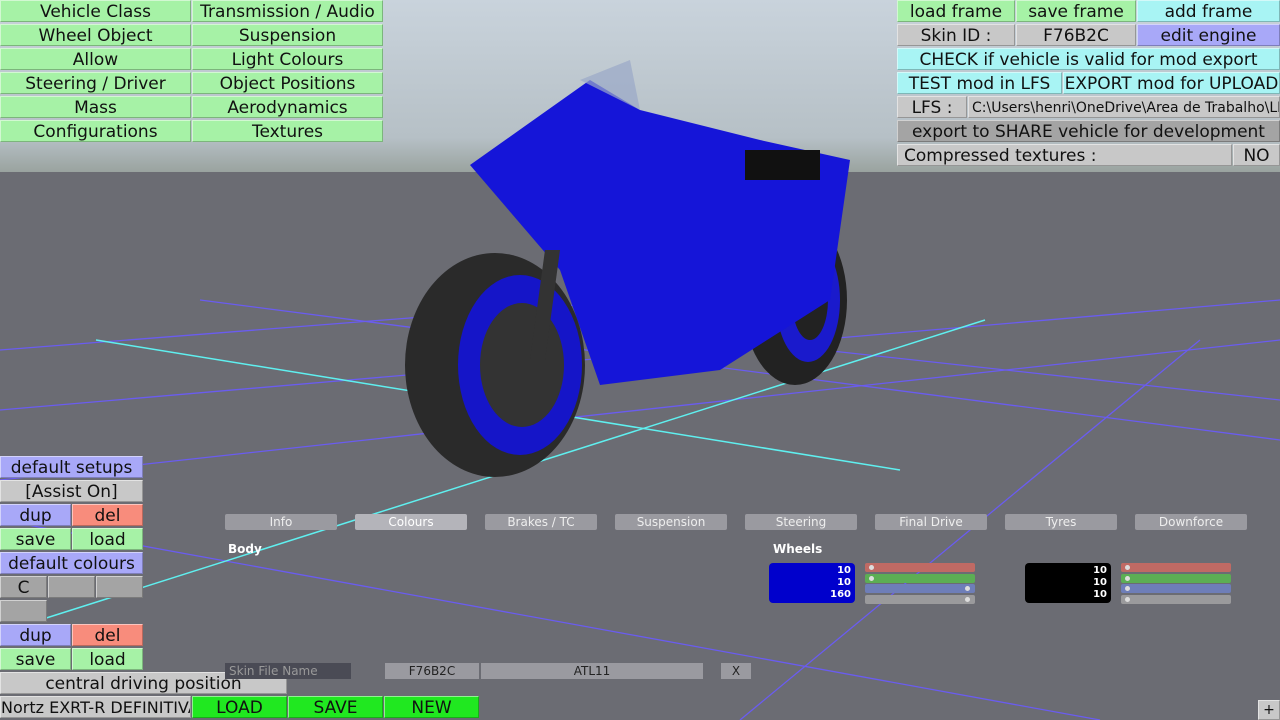 The image size is (1280, 720). Describe the element at coordinates (287, 11) in the screenshot. I see `menu-transmission-audio: Transmission / Audio` at that location.